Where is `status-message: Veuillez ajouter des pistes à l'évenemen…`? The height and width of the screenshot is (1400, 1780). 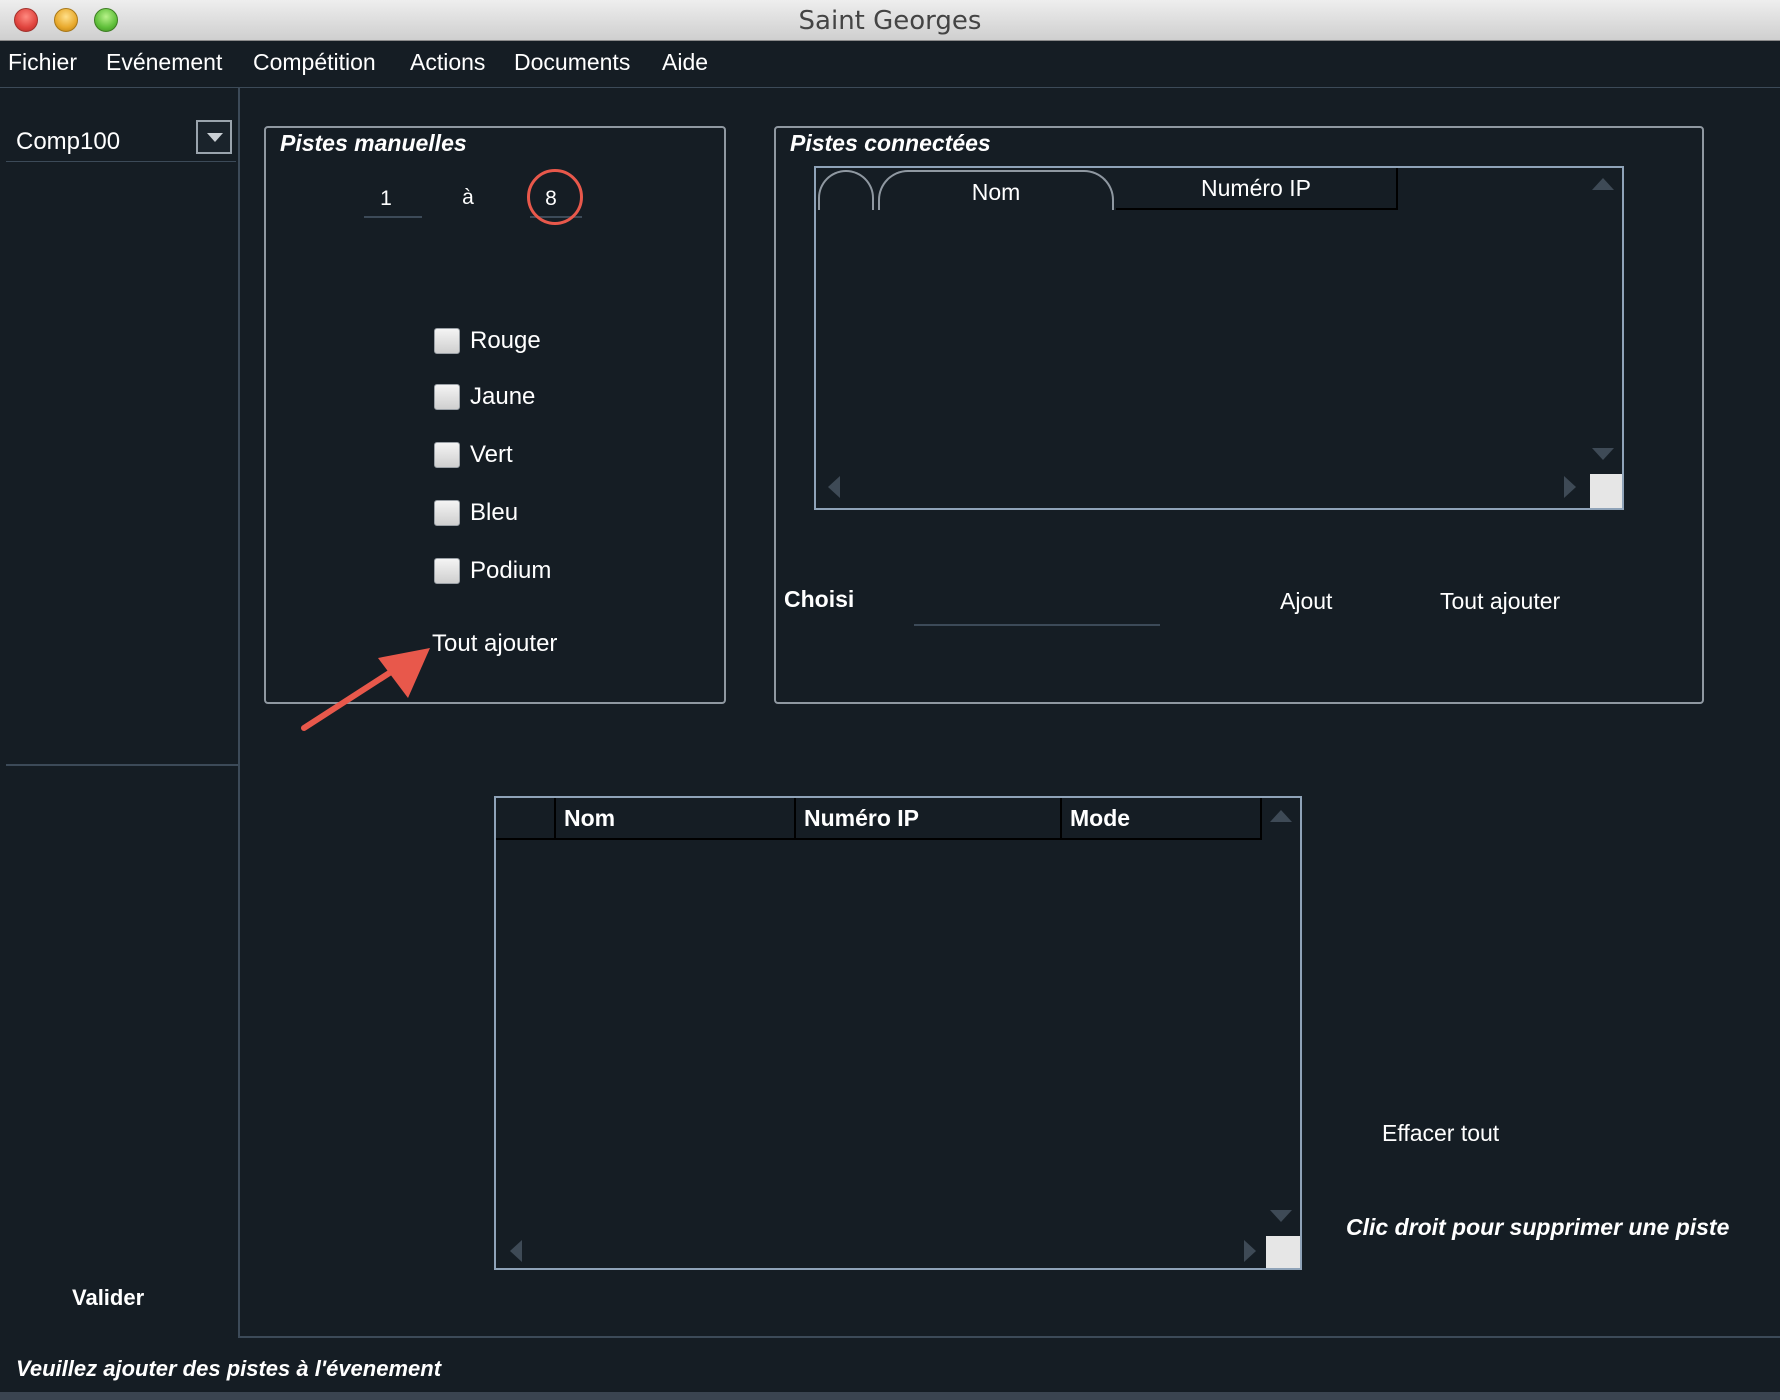 status-message: Veuillez ajouter des pistes à l'évenemen… is located at coordinates (229, 1368).